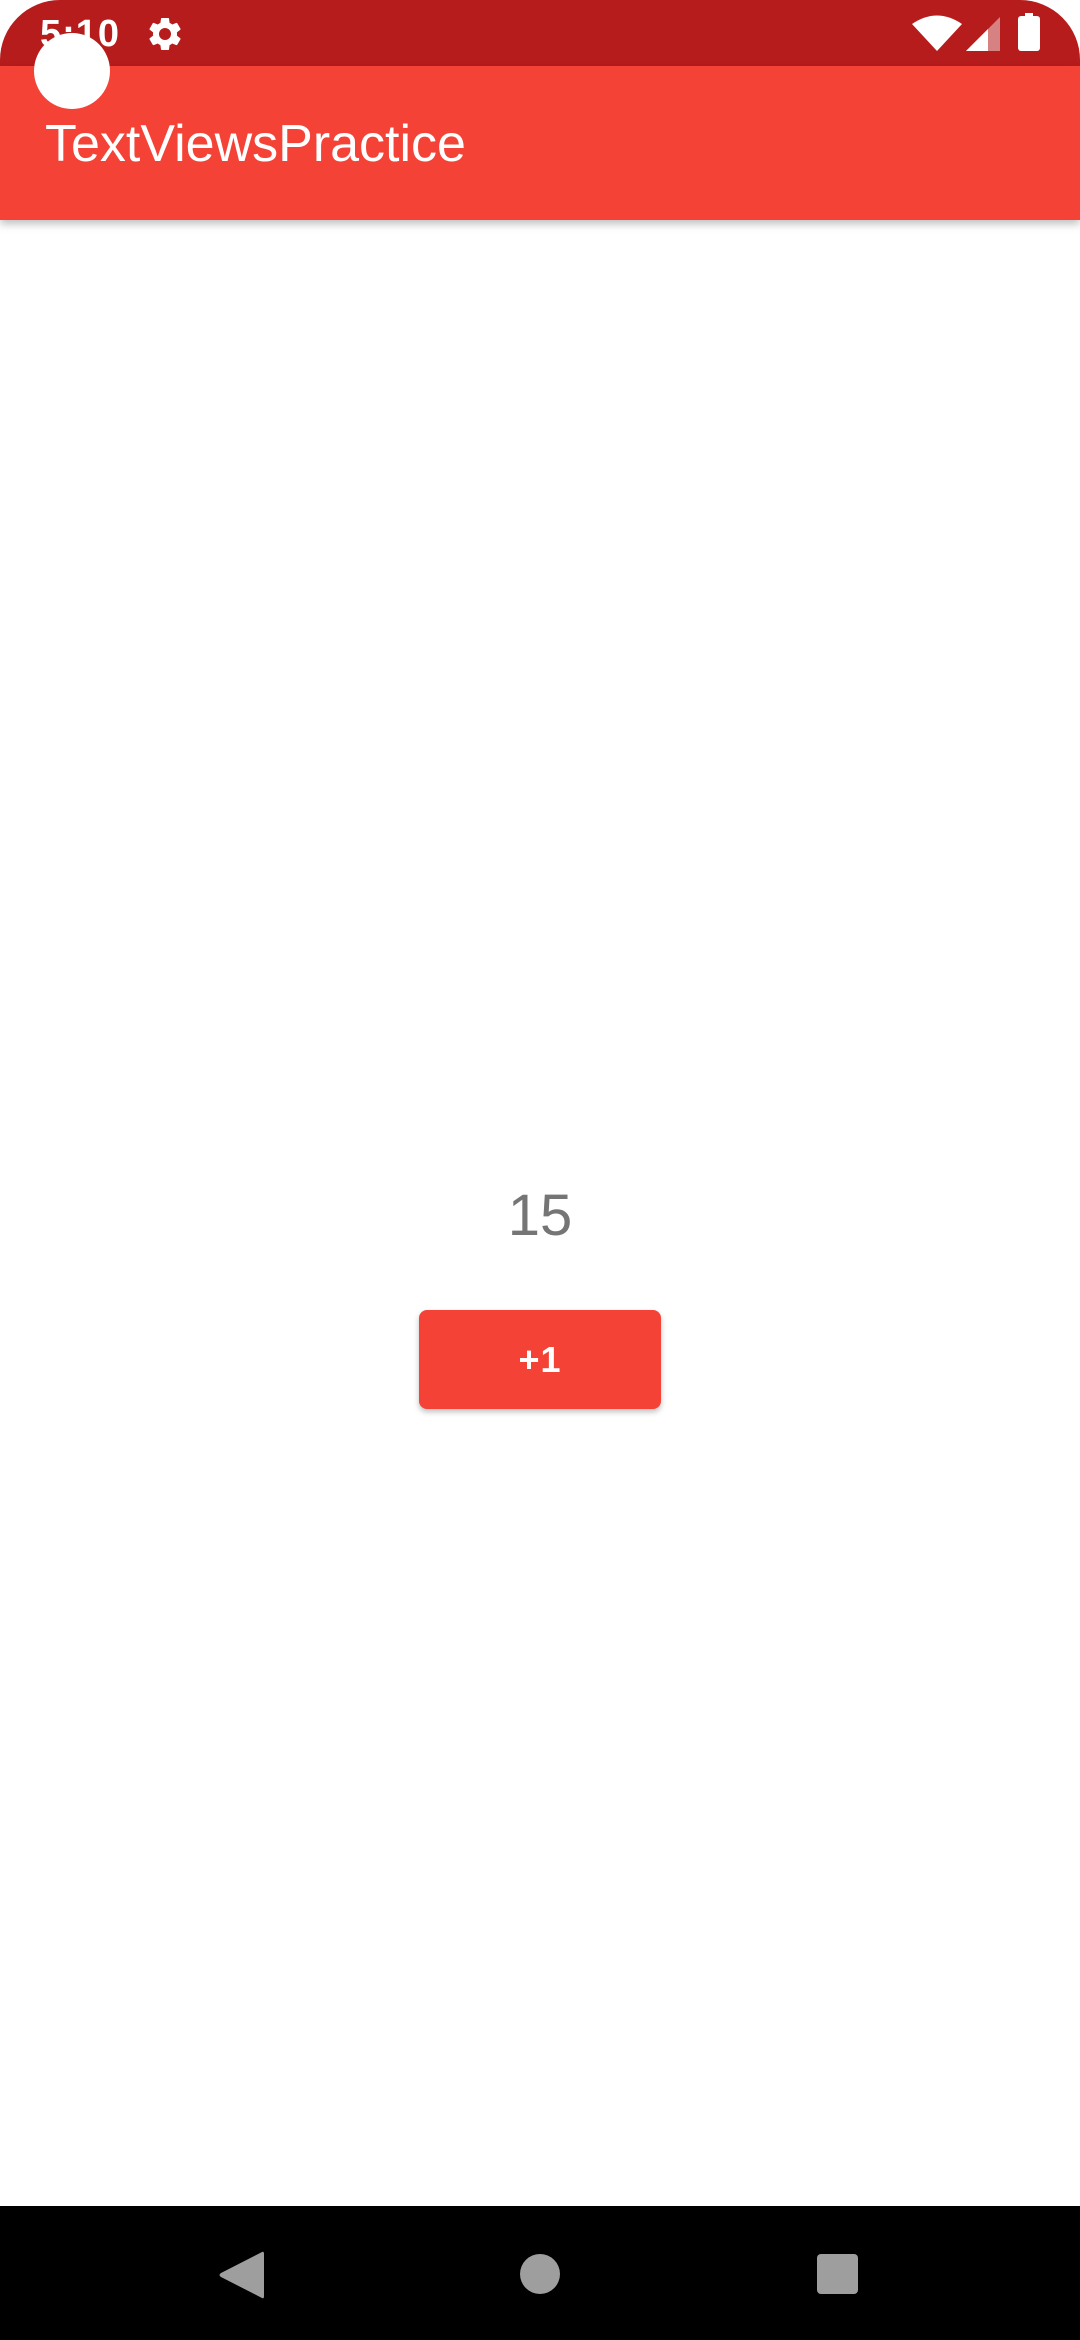 The width and height of the screenshot is (1080, 2340). Describe the element at coordinates (983, 34) in the screenshot. I see `cell-signal-icon` at that location.